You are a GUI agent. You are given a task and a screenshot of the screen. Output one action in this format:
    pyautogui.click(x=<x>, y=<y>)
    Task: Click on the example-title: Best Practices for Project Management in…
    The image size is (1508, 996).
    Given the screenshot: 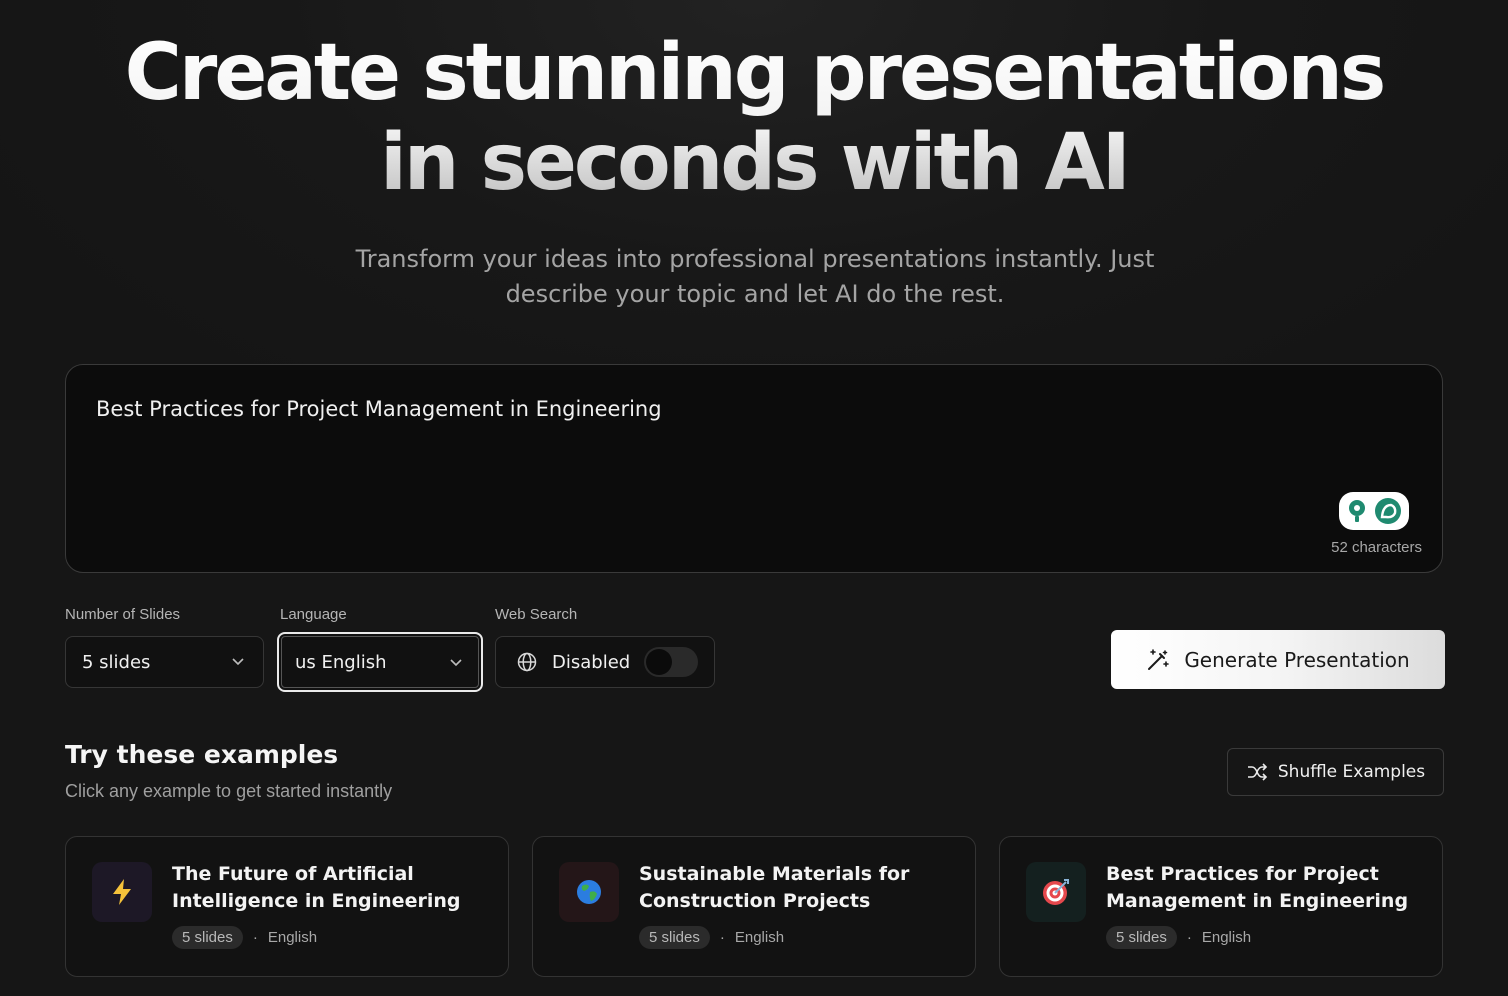 What is the action you would take?
    pyautogui.click(x=1257, y=887)
    